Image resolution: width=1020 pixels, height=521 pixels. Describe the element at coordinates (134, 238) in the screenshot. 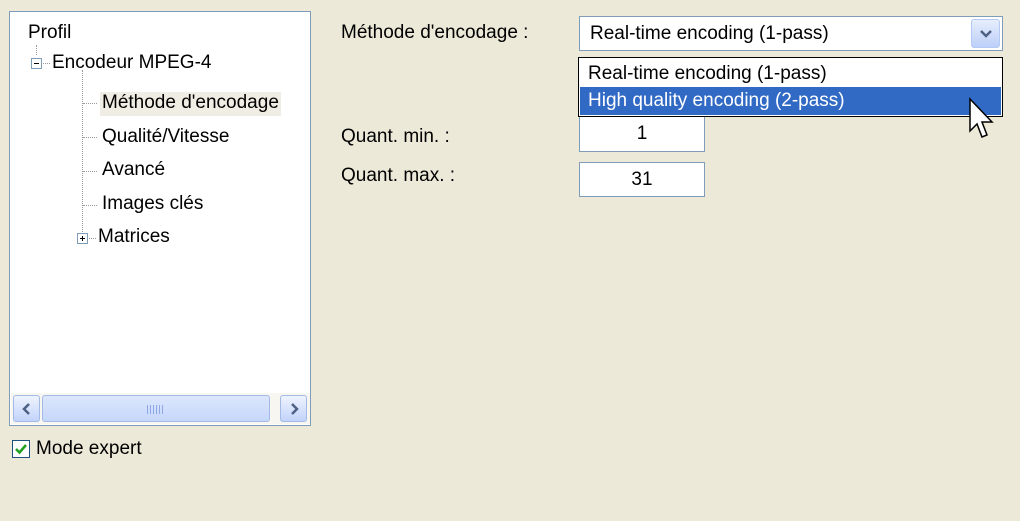

I see `tree-item-matrices: Matrices` at that location.